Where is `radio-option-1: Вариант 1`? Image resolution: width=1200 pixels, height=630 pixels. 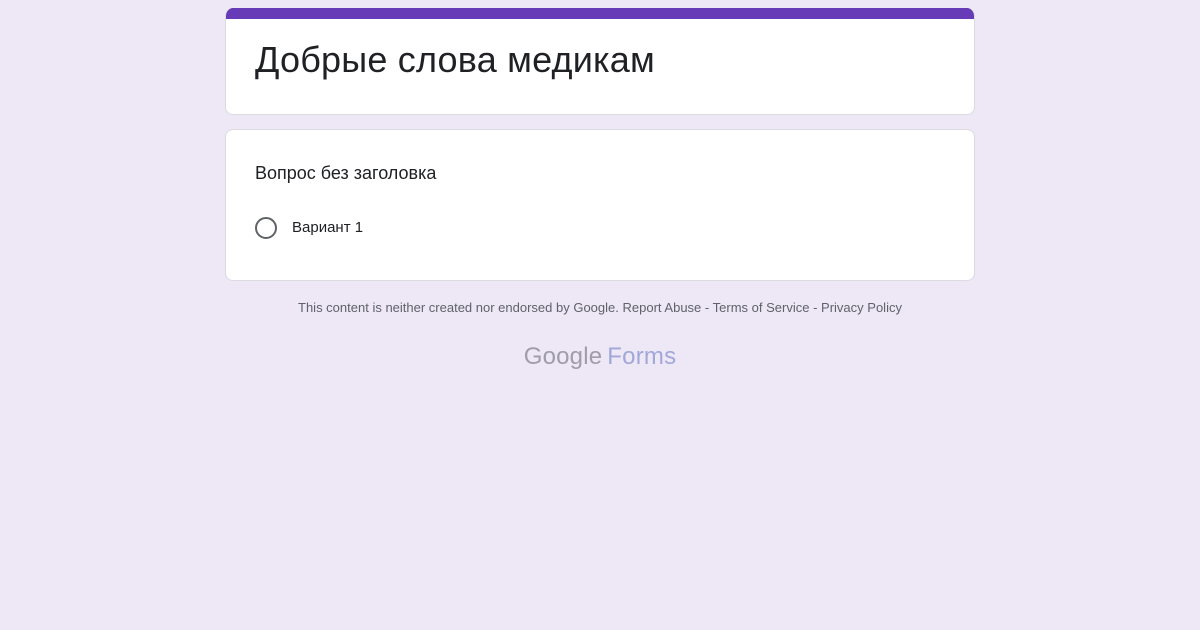 radio-option-1: Вариант 1 is located at coordinates (309, 228).